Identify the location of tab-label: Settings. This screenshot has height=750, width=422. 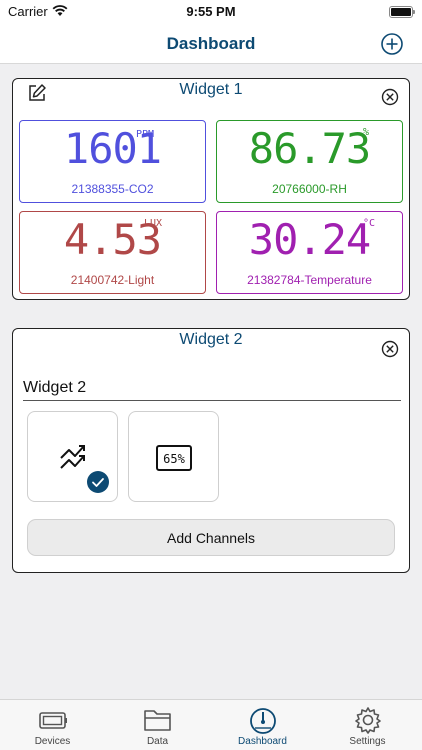
(367, 741).